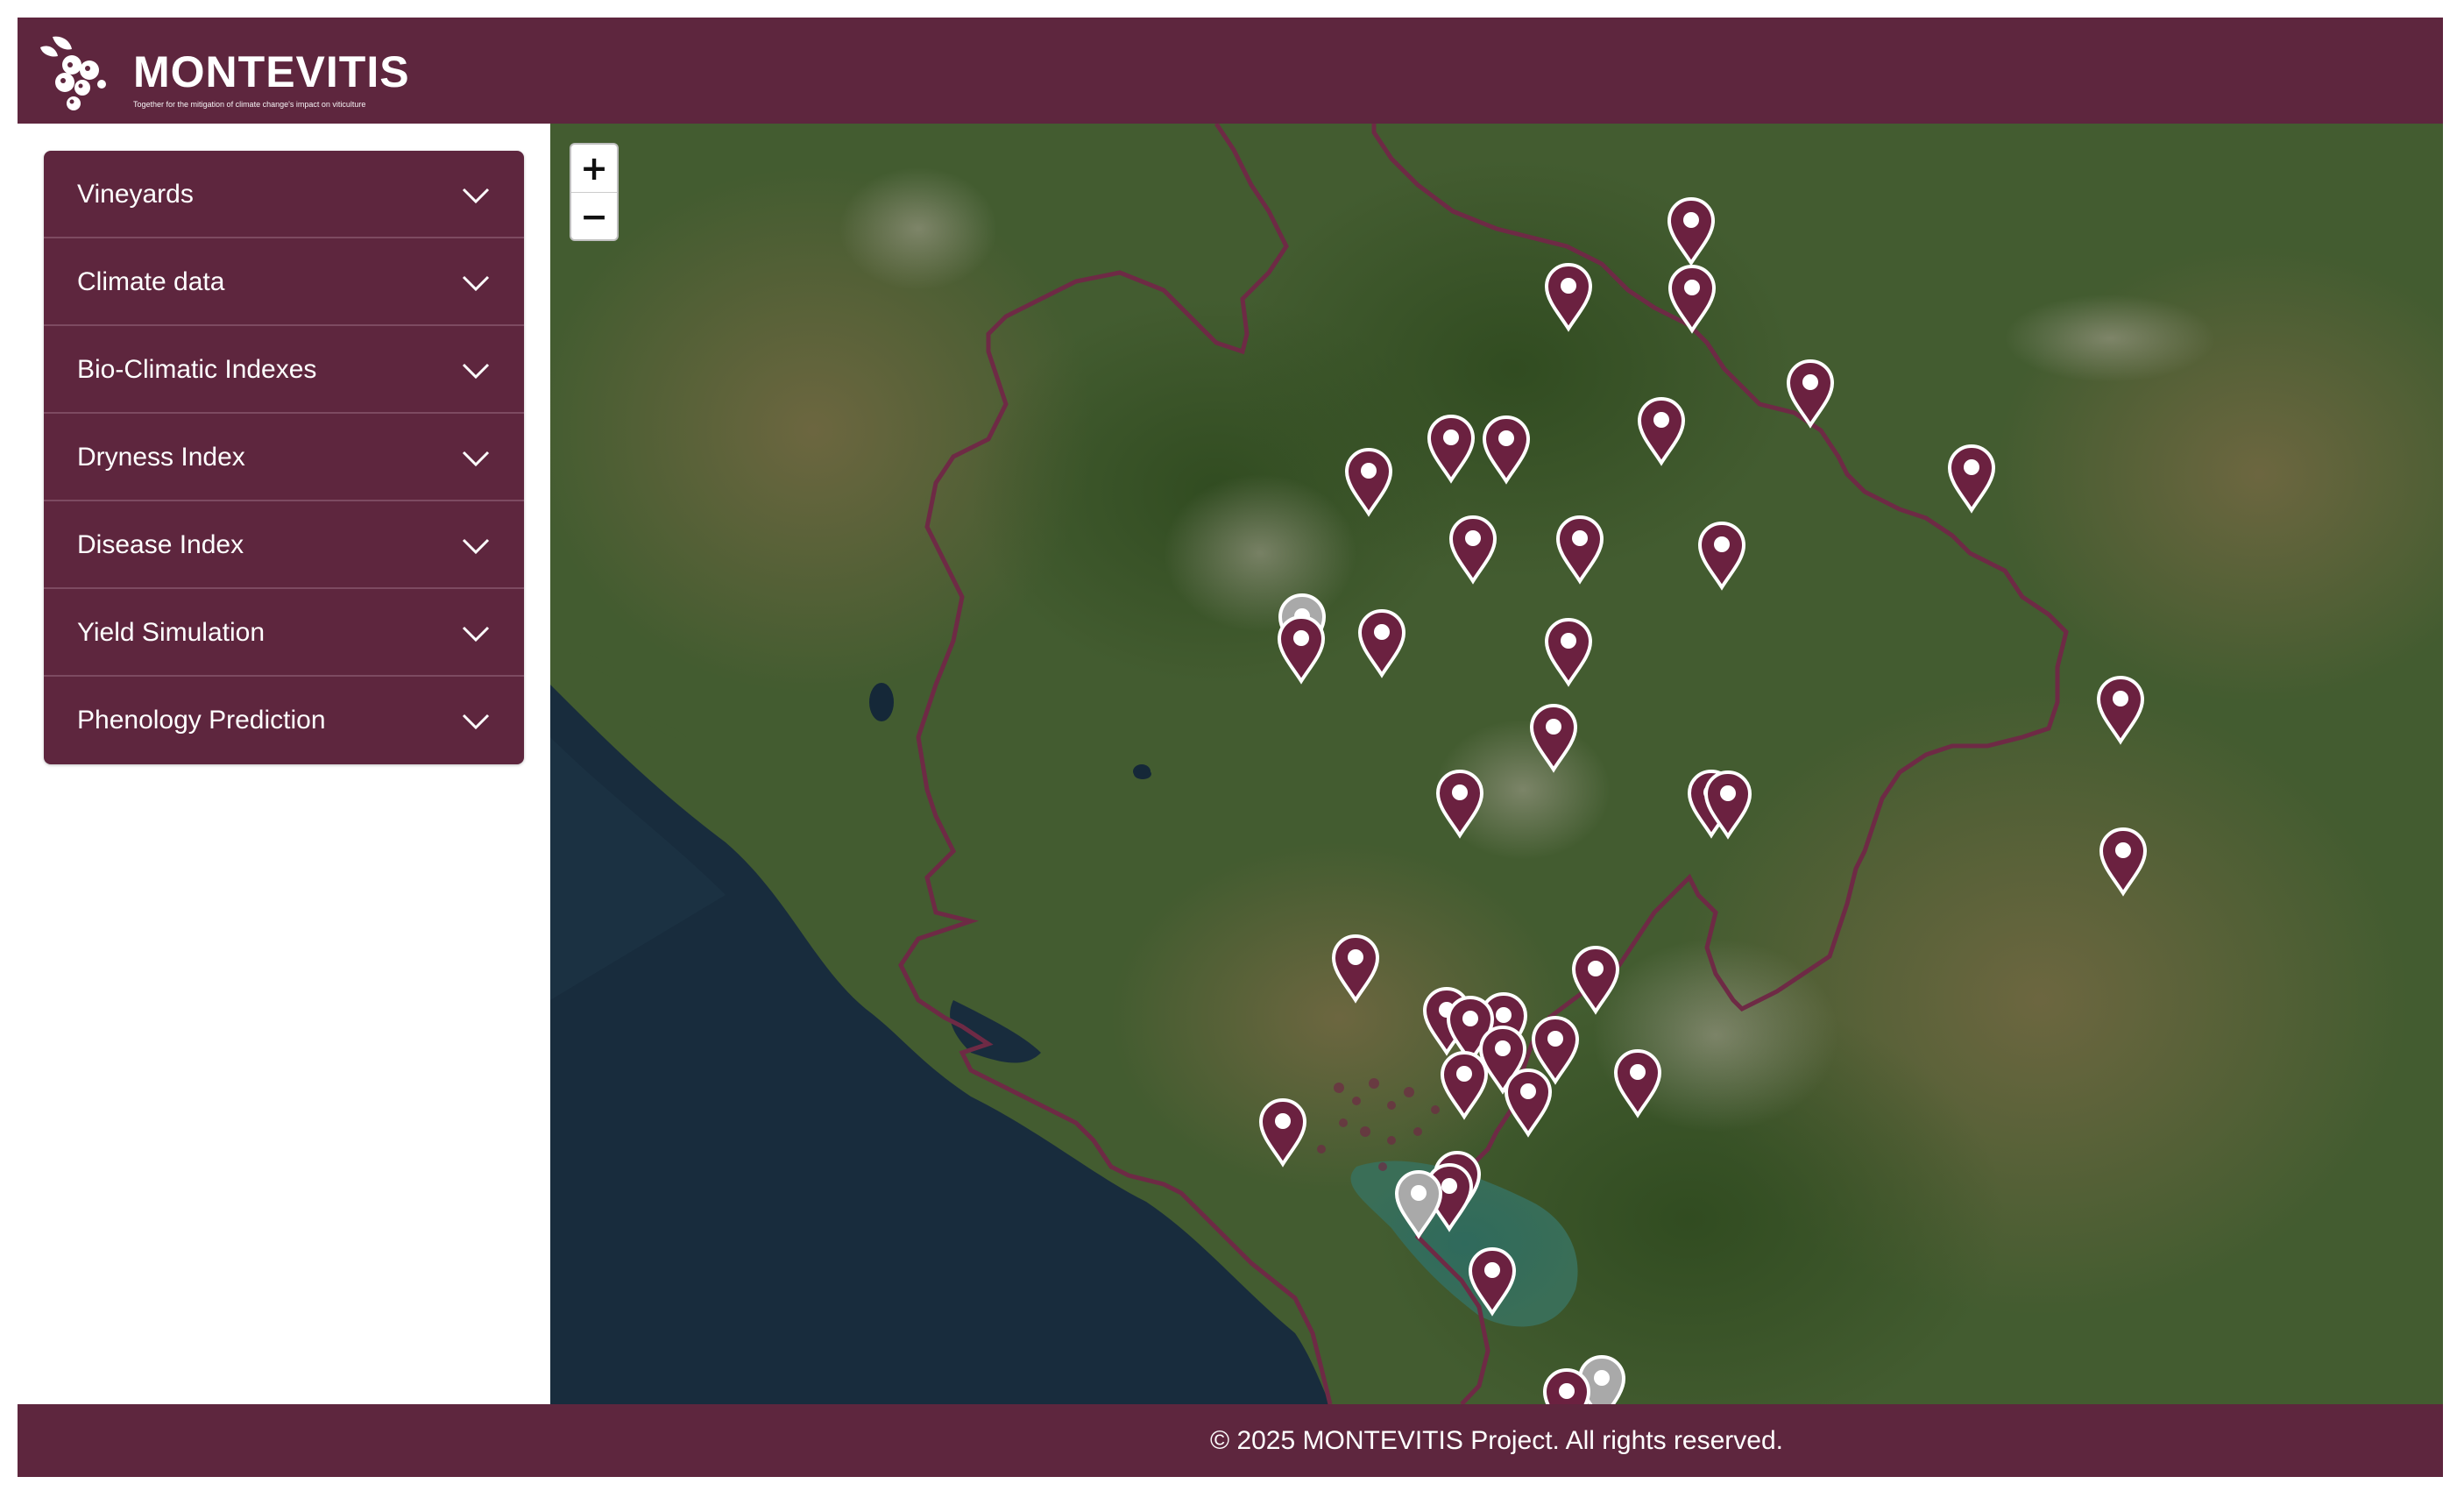  What do you see at coordinates (197, 369) in the screenshot?
I see `accordion-label: Bio-Climatic Indexes` at bounding box center [197, 369].